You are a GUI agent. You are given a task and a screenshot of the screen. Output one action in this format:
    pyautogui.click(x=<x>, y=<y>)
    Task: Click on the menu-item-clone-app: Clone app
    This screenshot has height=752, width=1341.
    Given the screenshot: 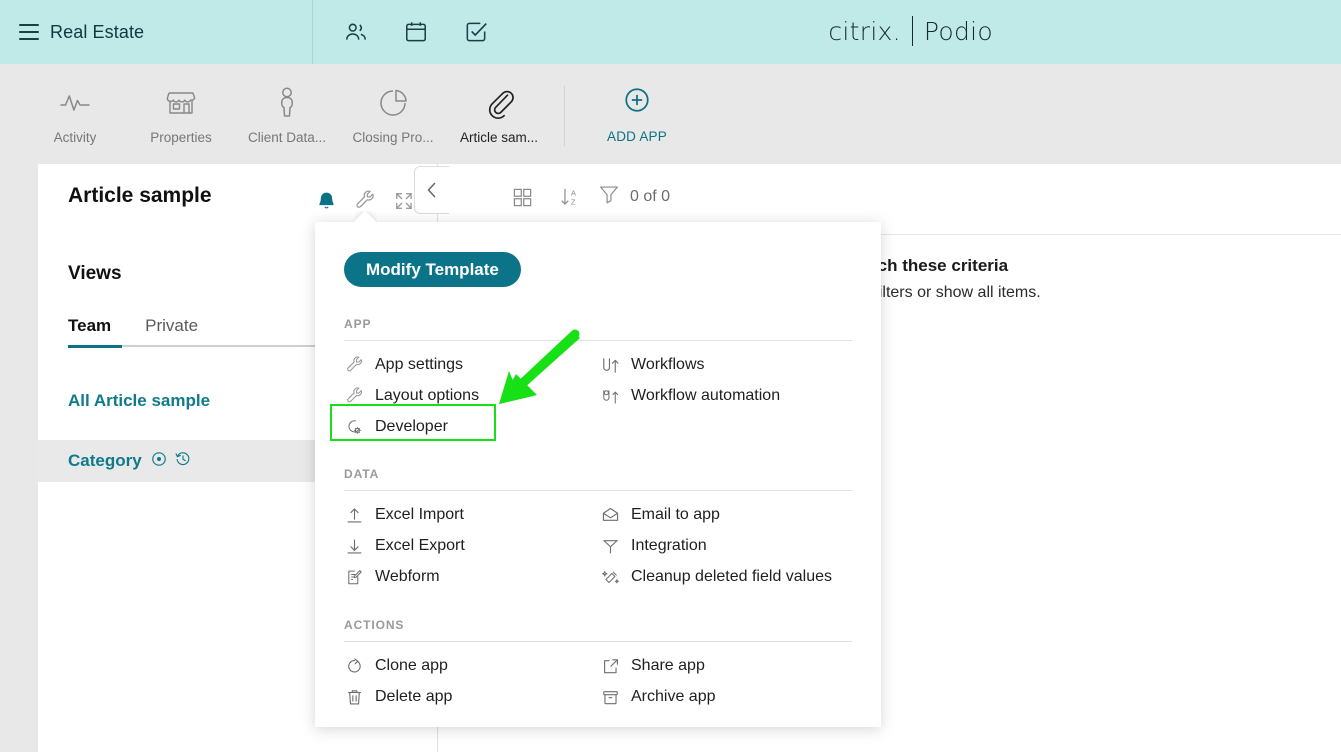 What is the action you would take?
    pyautogui.click(x=472, y=666)
    